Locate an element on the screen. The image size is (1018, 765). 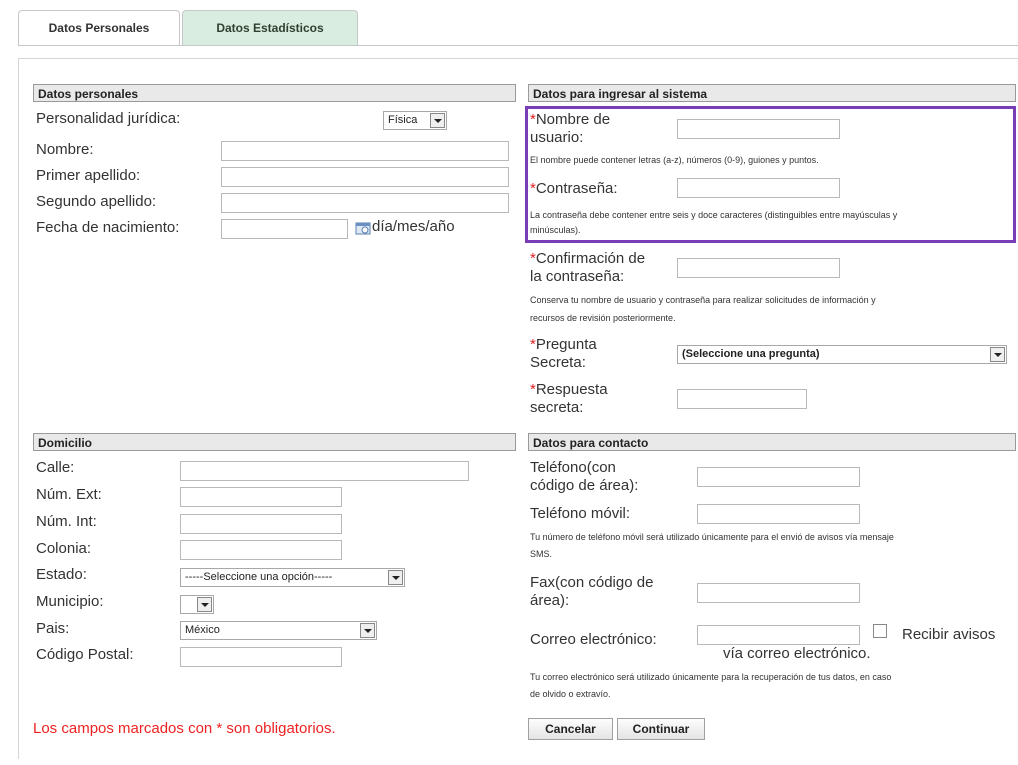
num-int-input is located at coordinates (261, 524).